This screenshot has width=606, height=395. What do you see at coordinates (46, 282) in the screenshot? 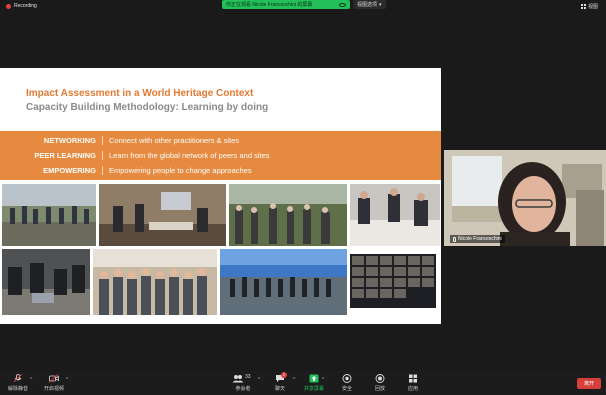
I see `photo-laptops` at bounding box center [46, 282].